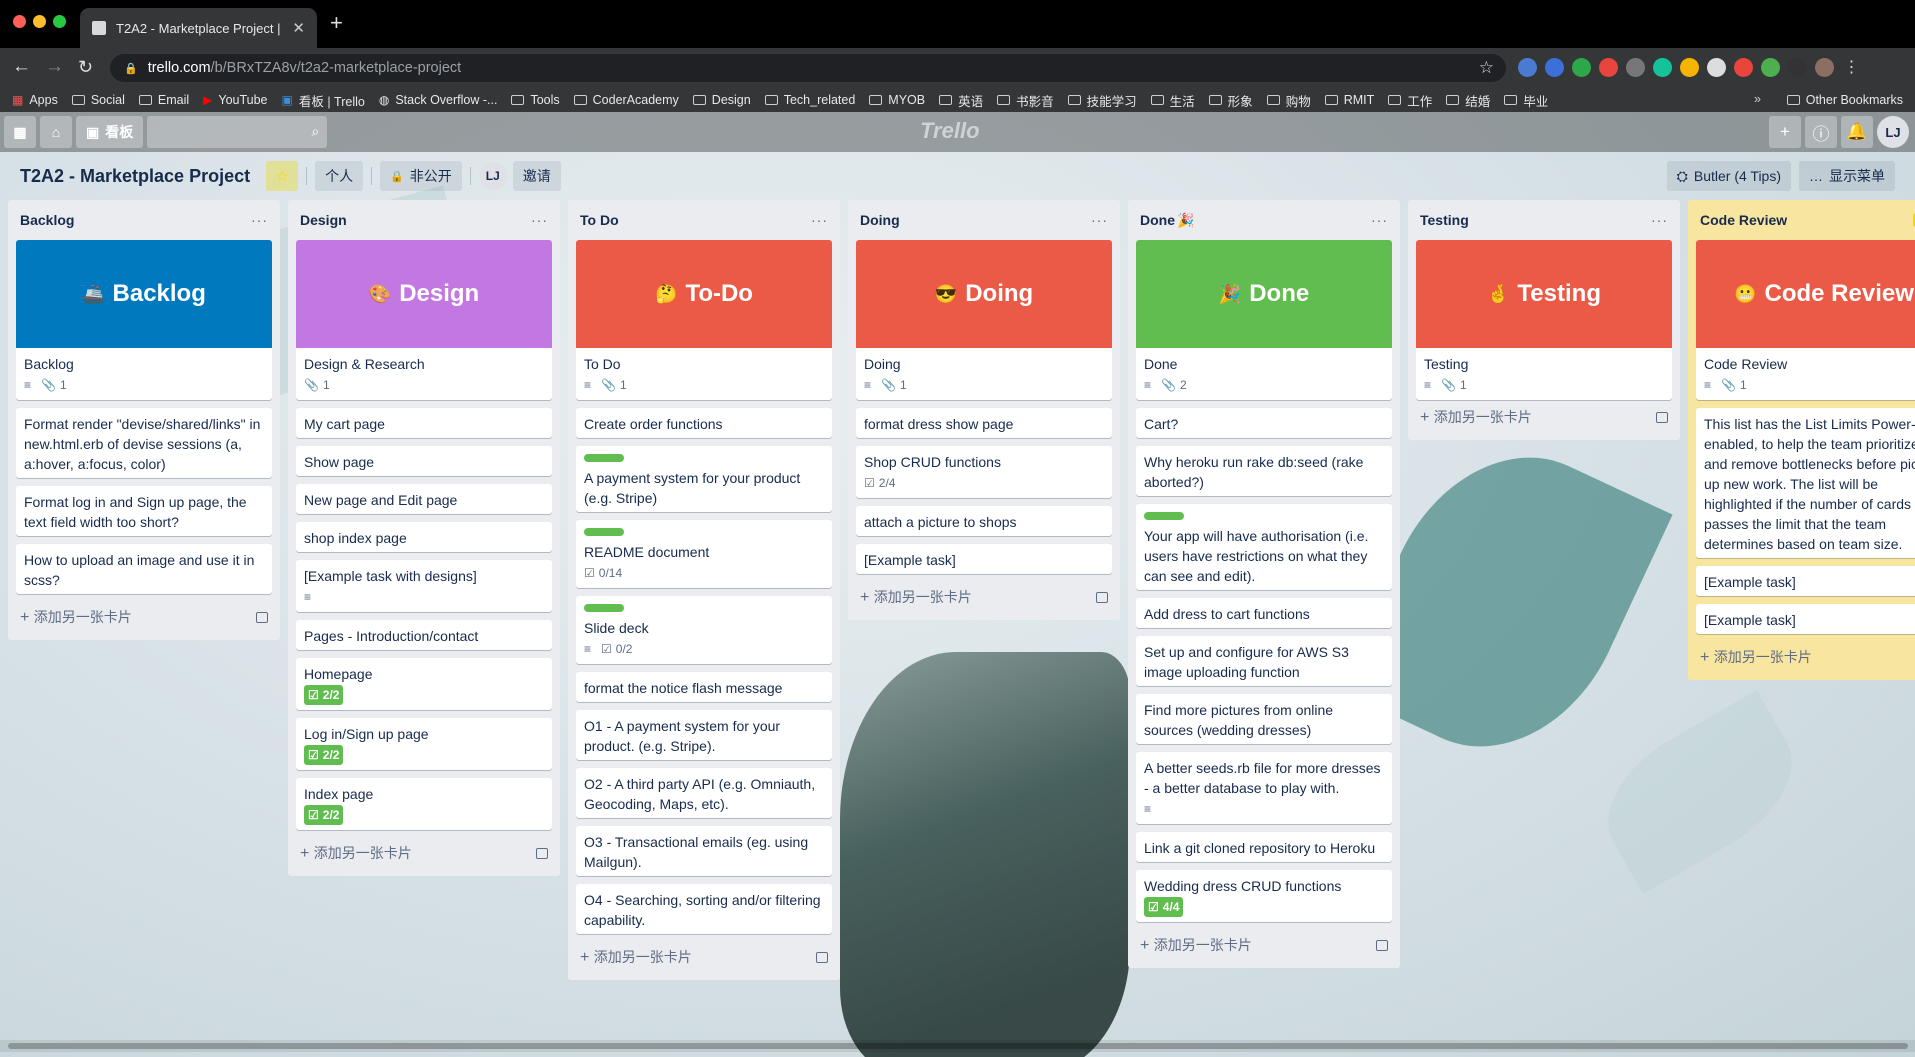 The image size is (1915, 1057). Describe the element at coordinates (1288, 100) in the screenshot. I see `bookmark-folder: 购物` at that location.